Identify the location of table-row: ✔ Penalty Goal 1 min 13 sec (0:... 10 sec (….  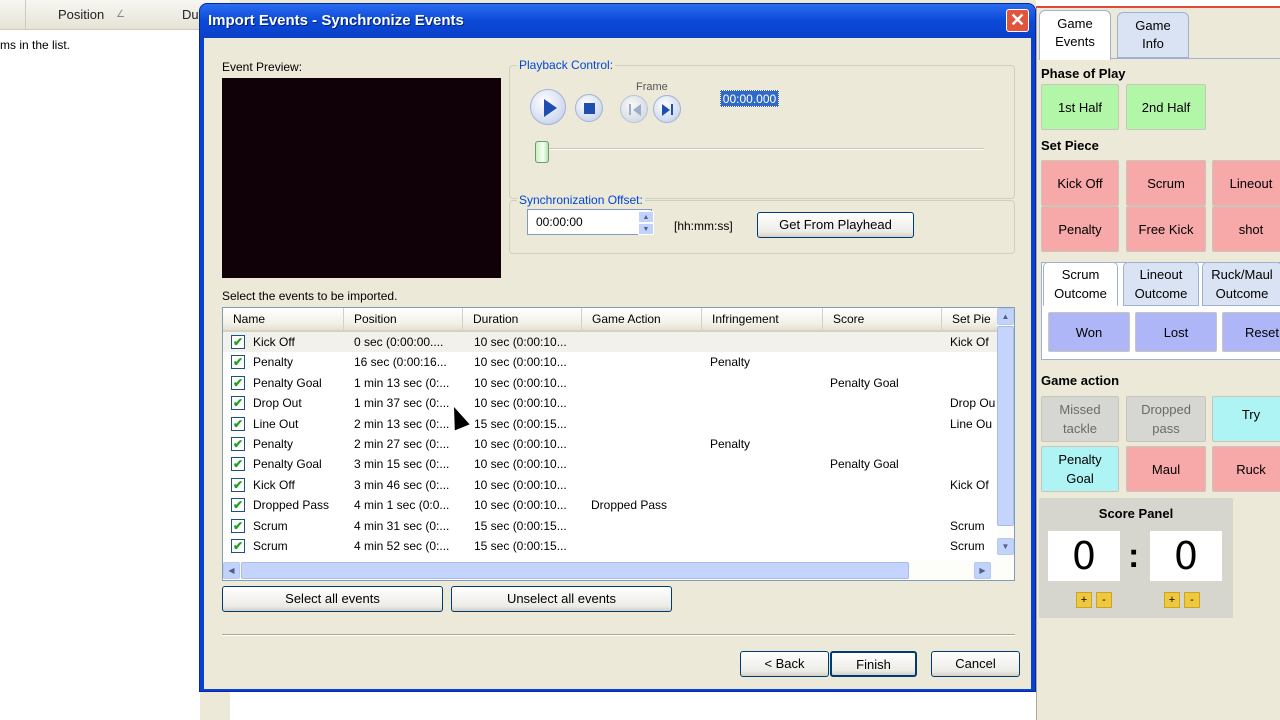
(610, 383).